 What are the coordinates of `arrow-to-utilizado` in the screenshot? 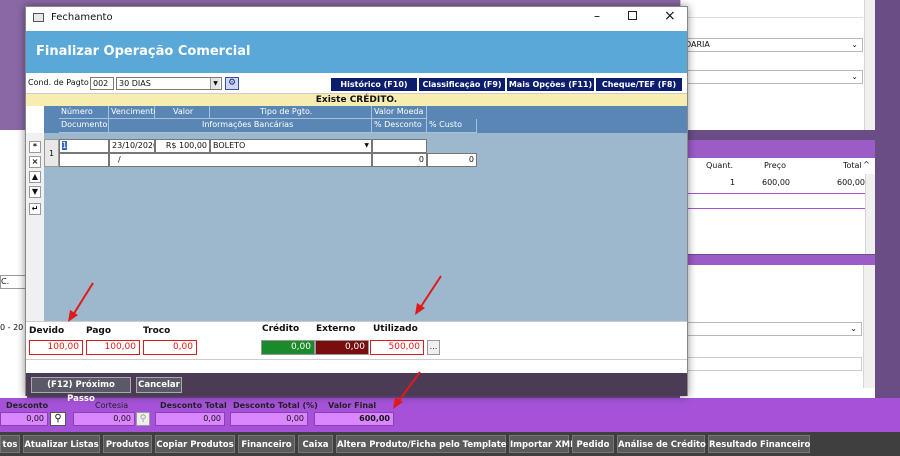 It's located at (428, 295).